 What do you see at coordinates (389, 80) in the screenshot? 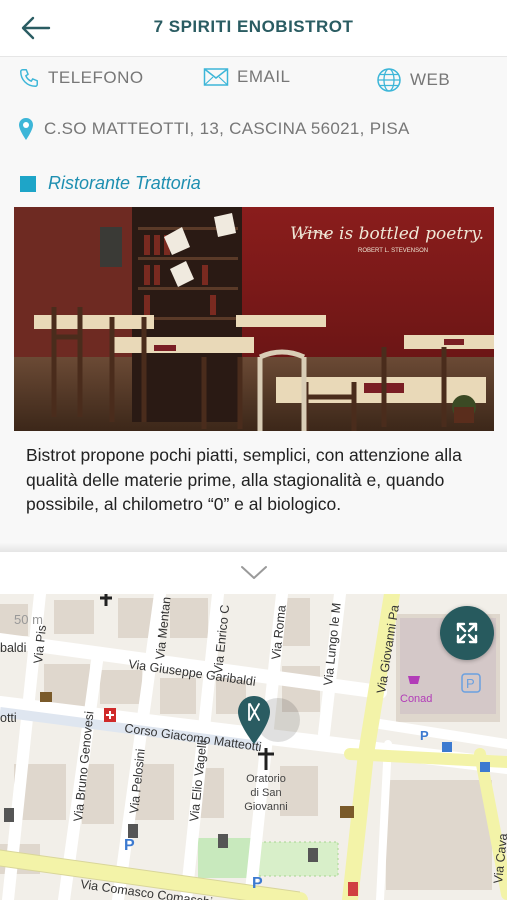
I see `globe-icon` at bounding box center [389, 80].